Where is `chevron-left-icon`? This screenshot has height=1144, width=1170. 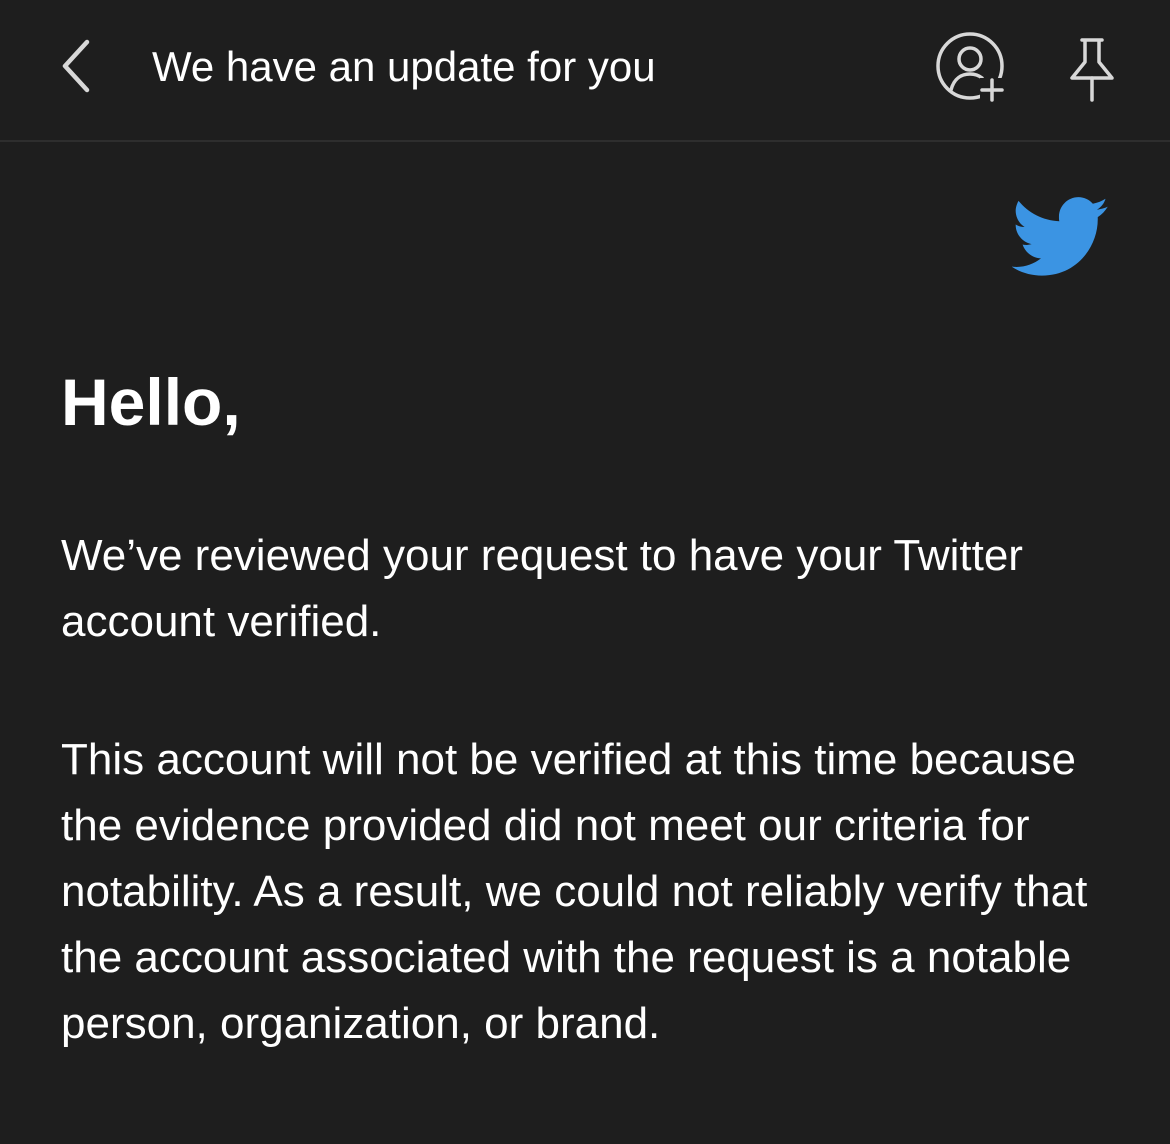 chevron-left-icon is located at coordinates (76, 66).